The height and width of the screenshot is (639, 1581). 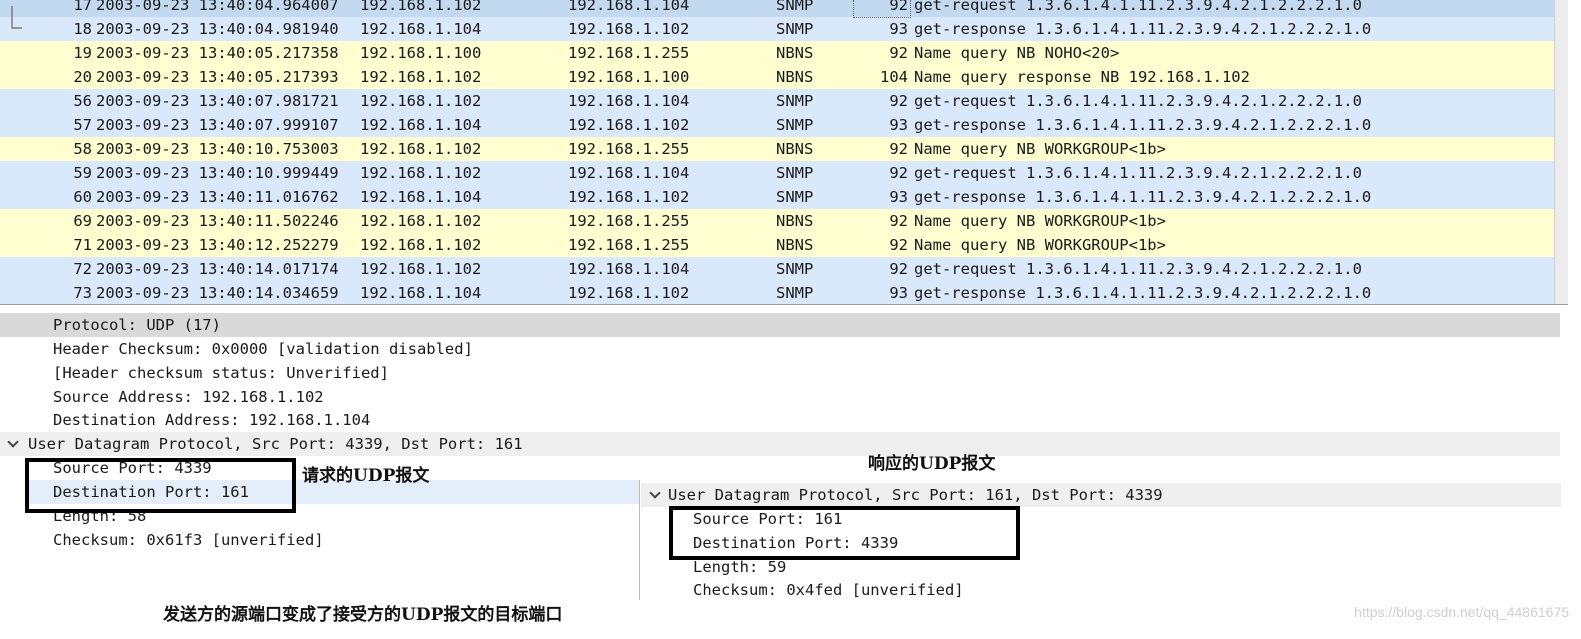 I want to click on packet-info: Name query response NB 192.168.1.102, so click(x=1082, y=77).